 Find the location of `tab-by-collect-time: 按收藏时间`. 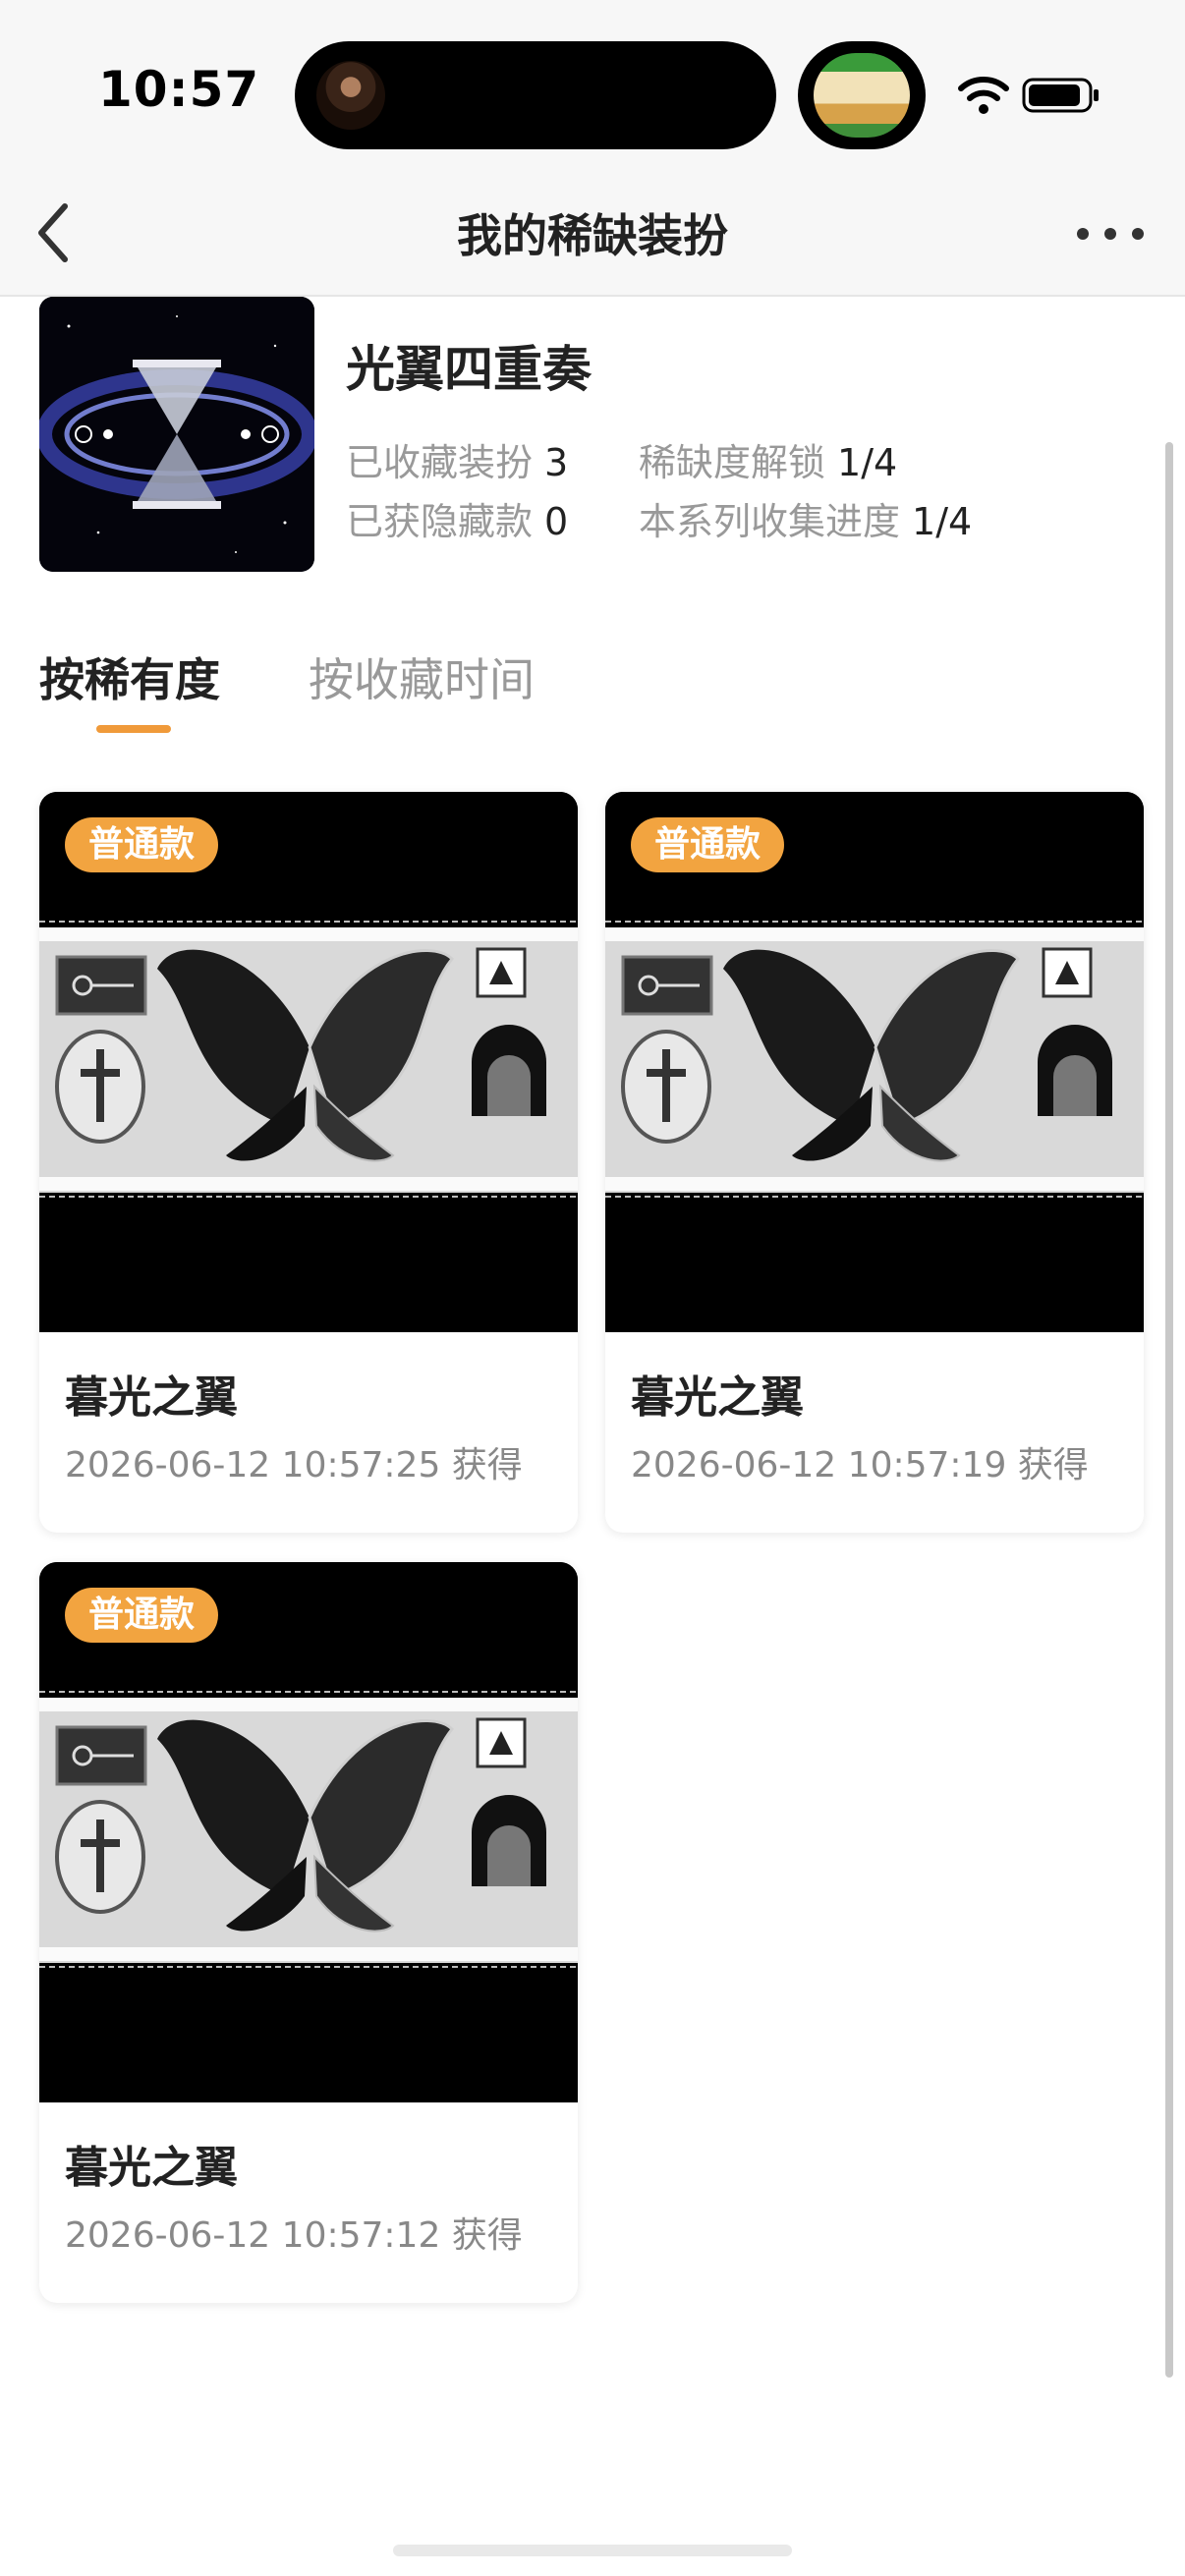

tab-by-collect-time: 按收藏时间 is located at coordinates (422, 676).